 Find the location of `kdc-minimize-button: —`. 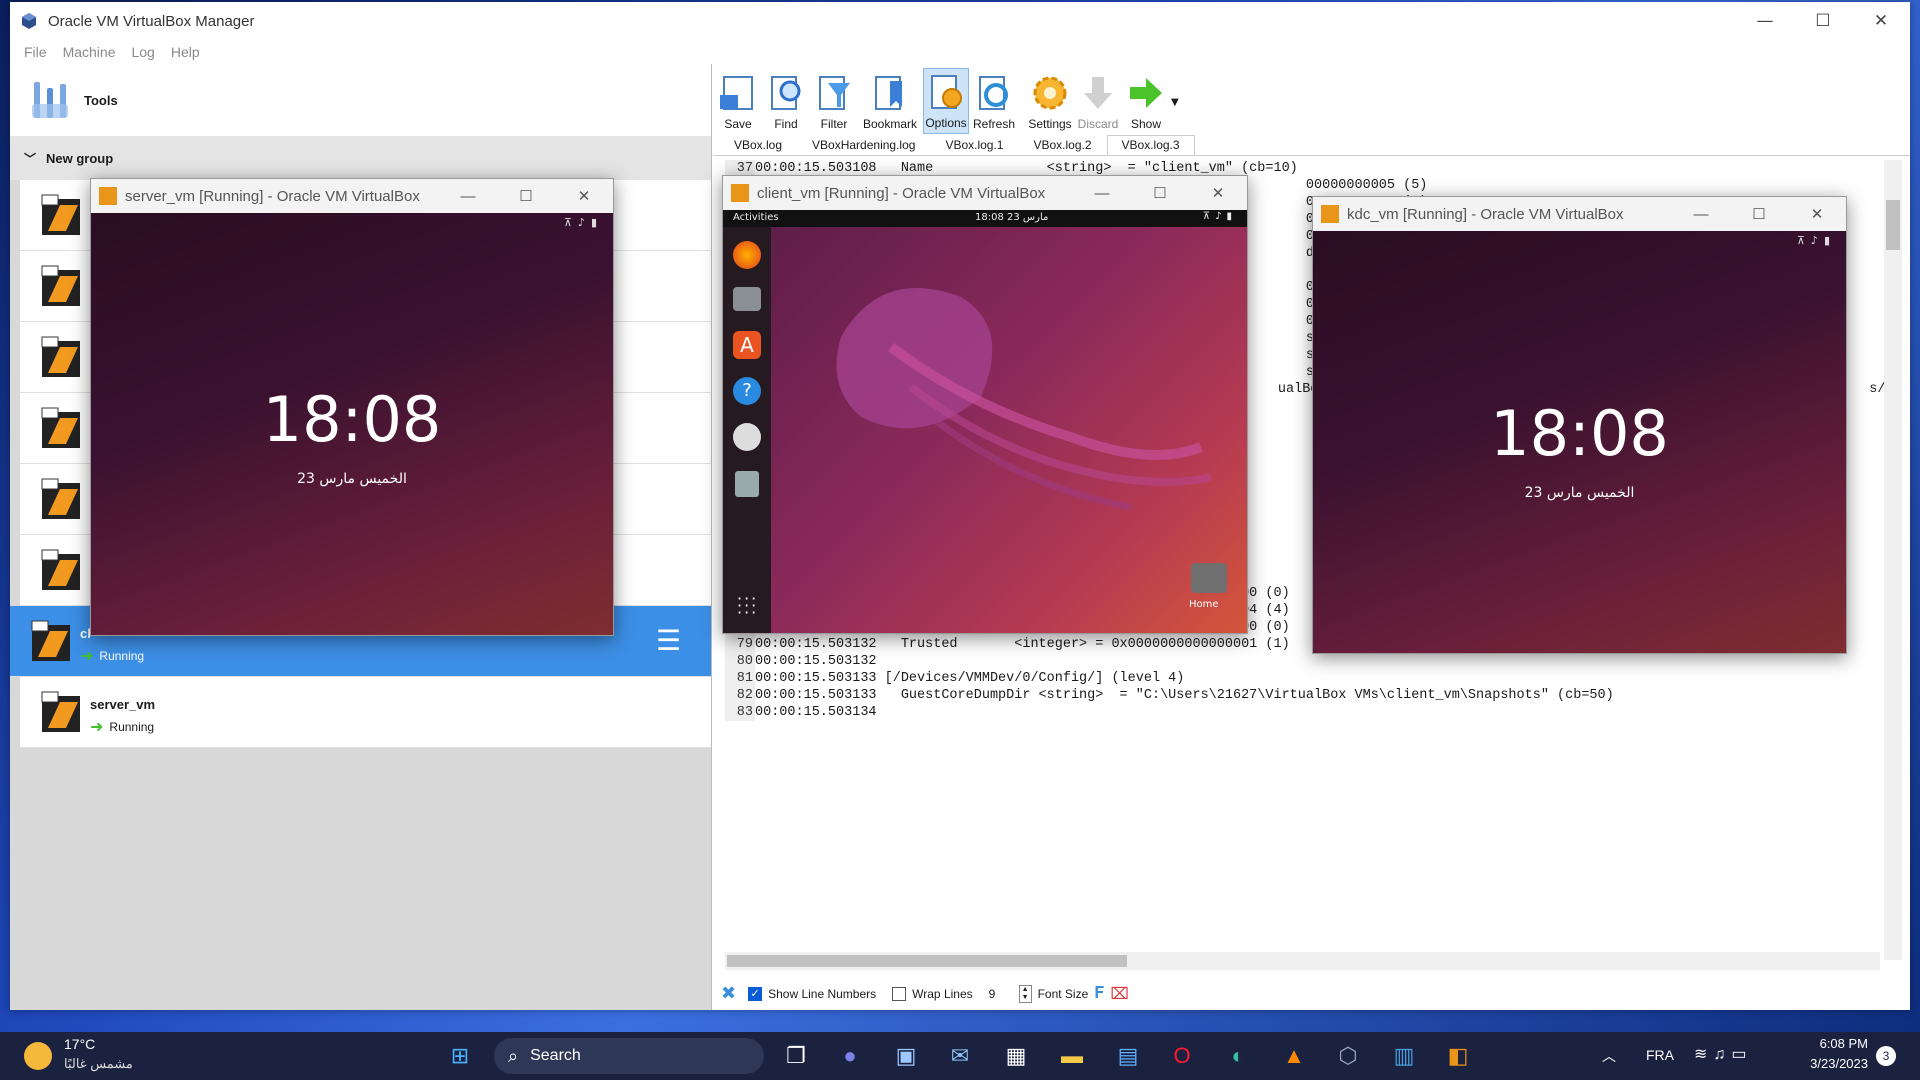

kdc-minimize-button: — is located at coordinates (1701, 214).